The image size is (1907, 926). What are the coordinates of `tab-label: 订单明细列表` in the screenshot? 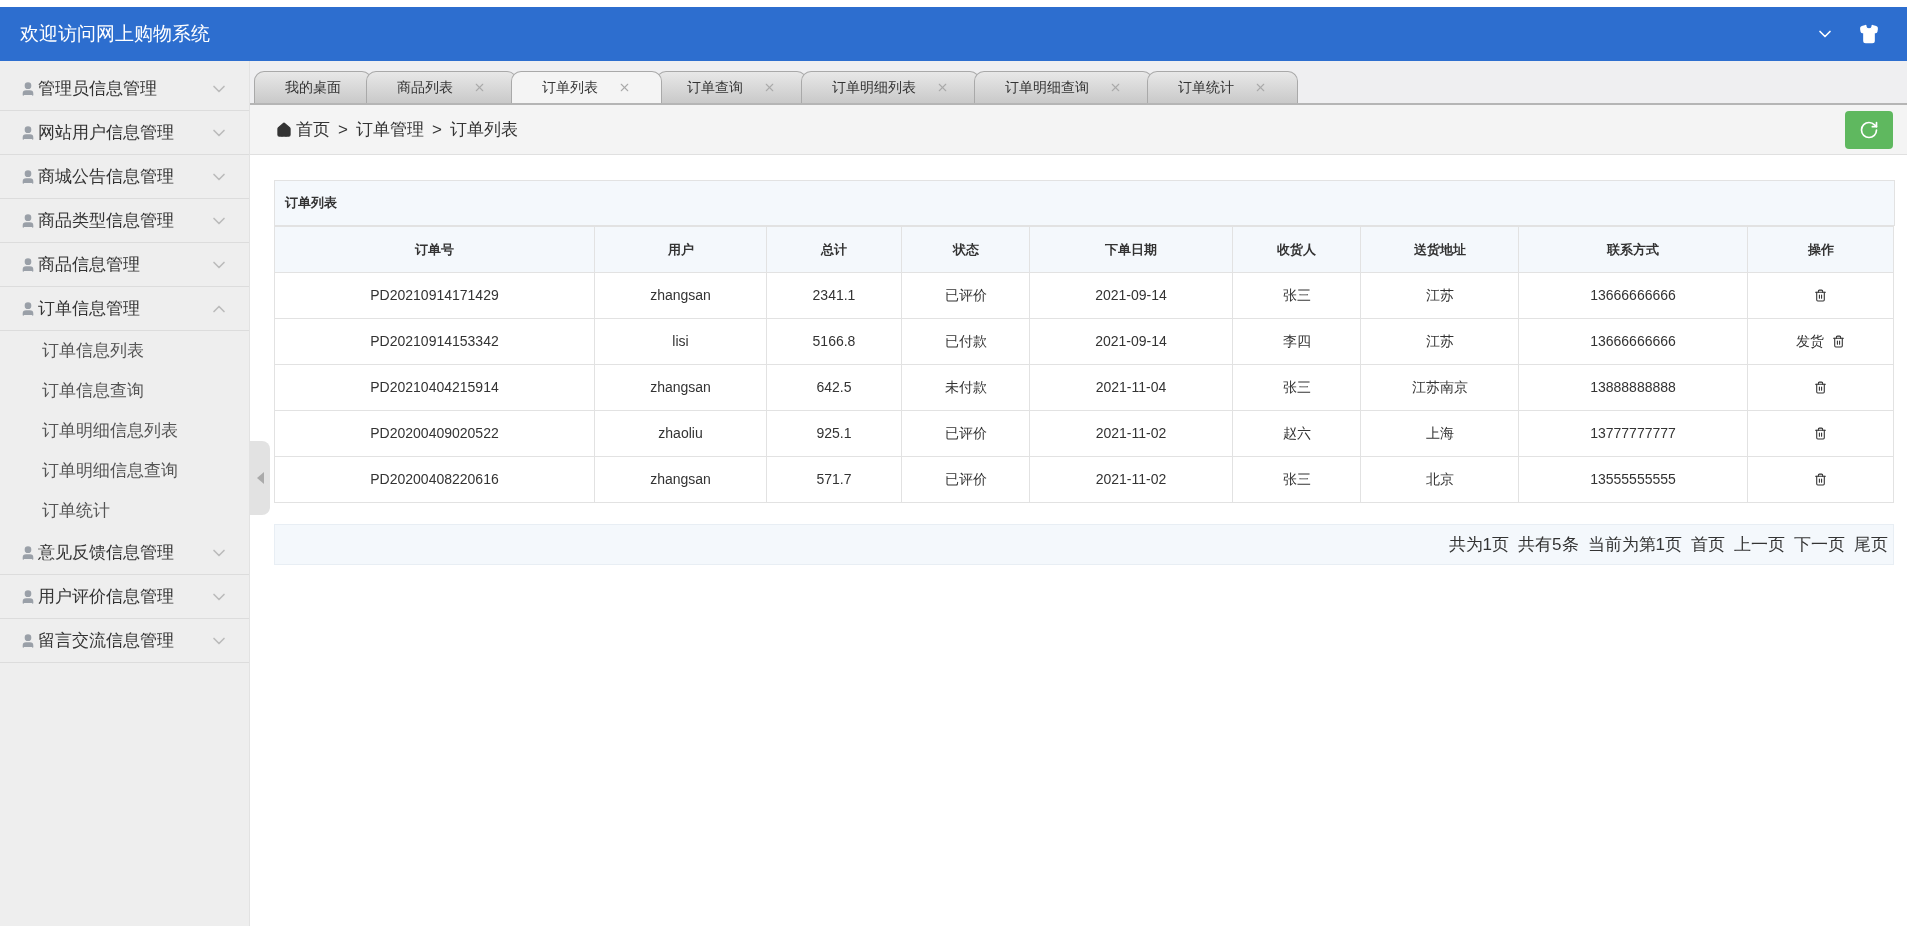 It's located at (874, 87).